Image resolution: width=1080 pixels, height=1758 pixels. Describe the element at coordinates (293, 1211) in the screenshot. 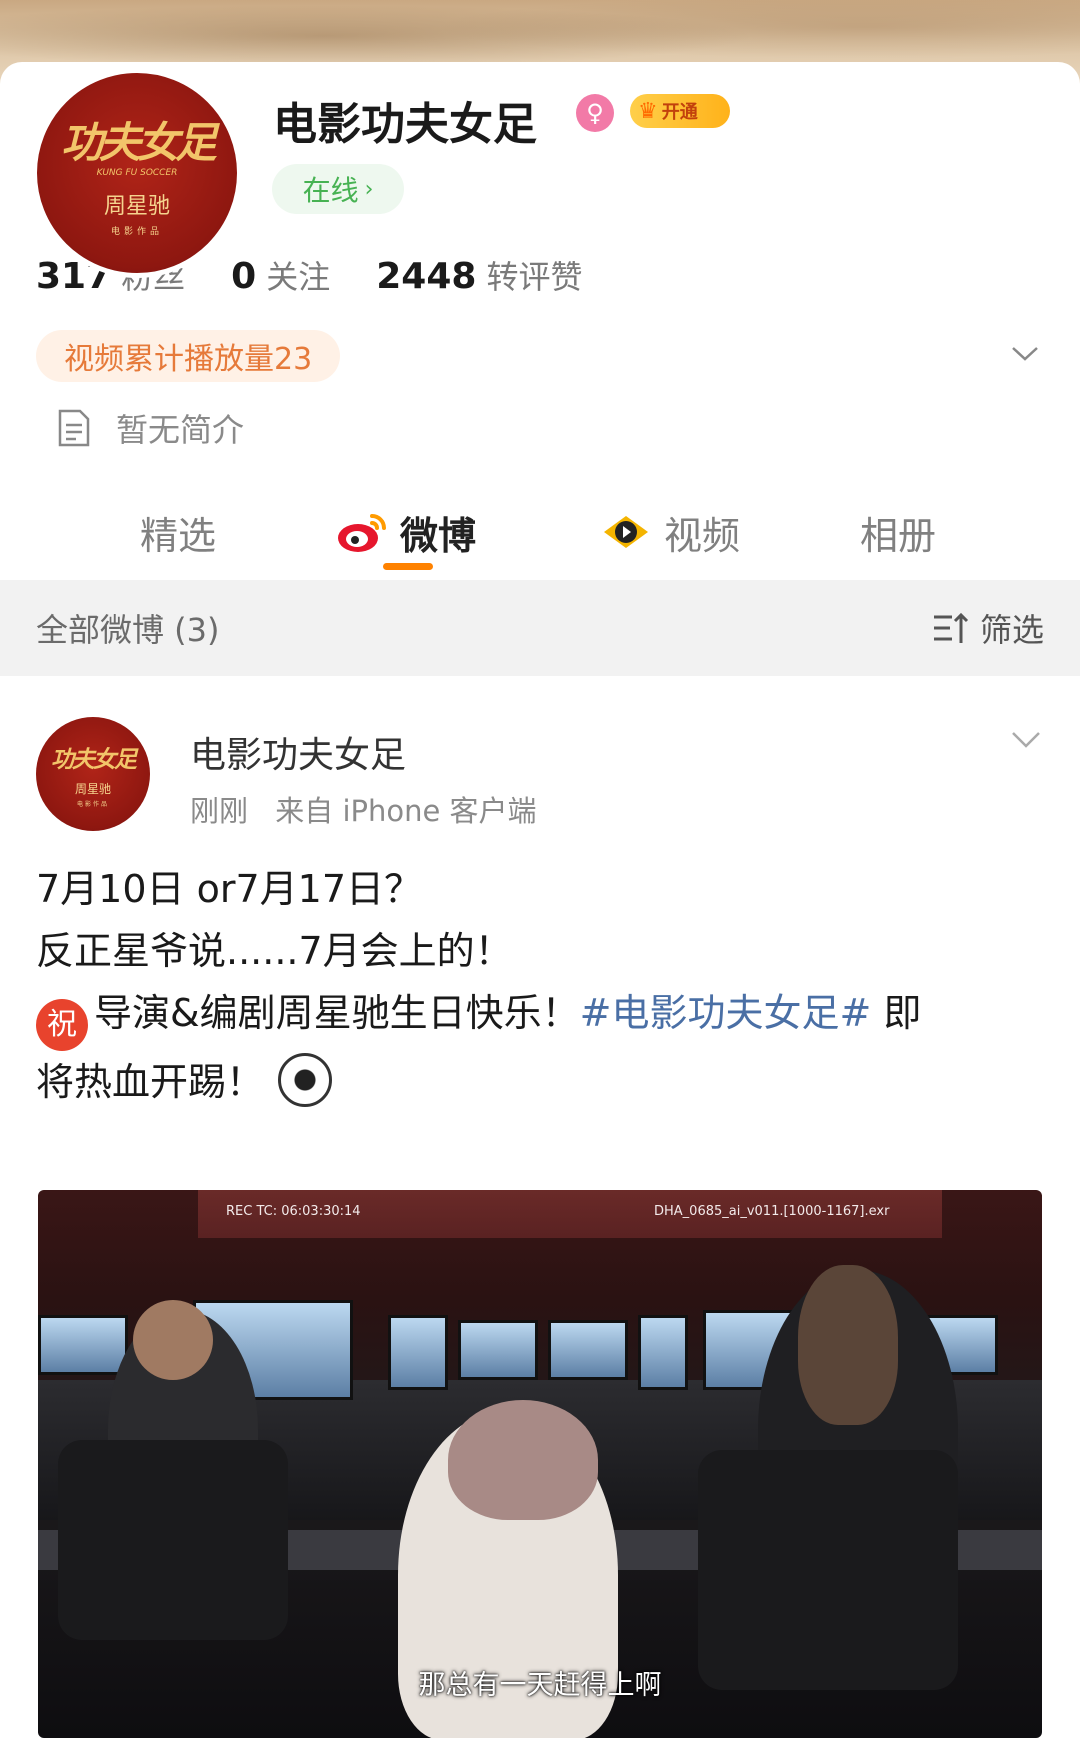

I see `timecode-text: REC TC: 06:03:30:14` at that location.